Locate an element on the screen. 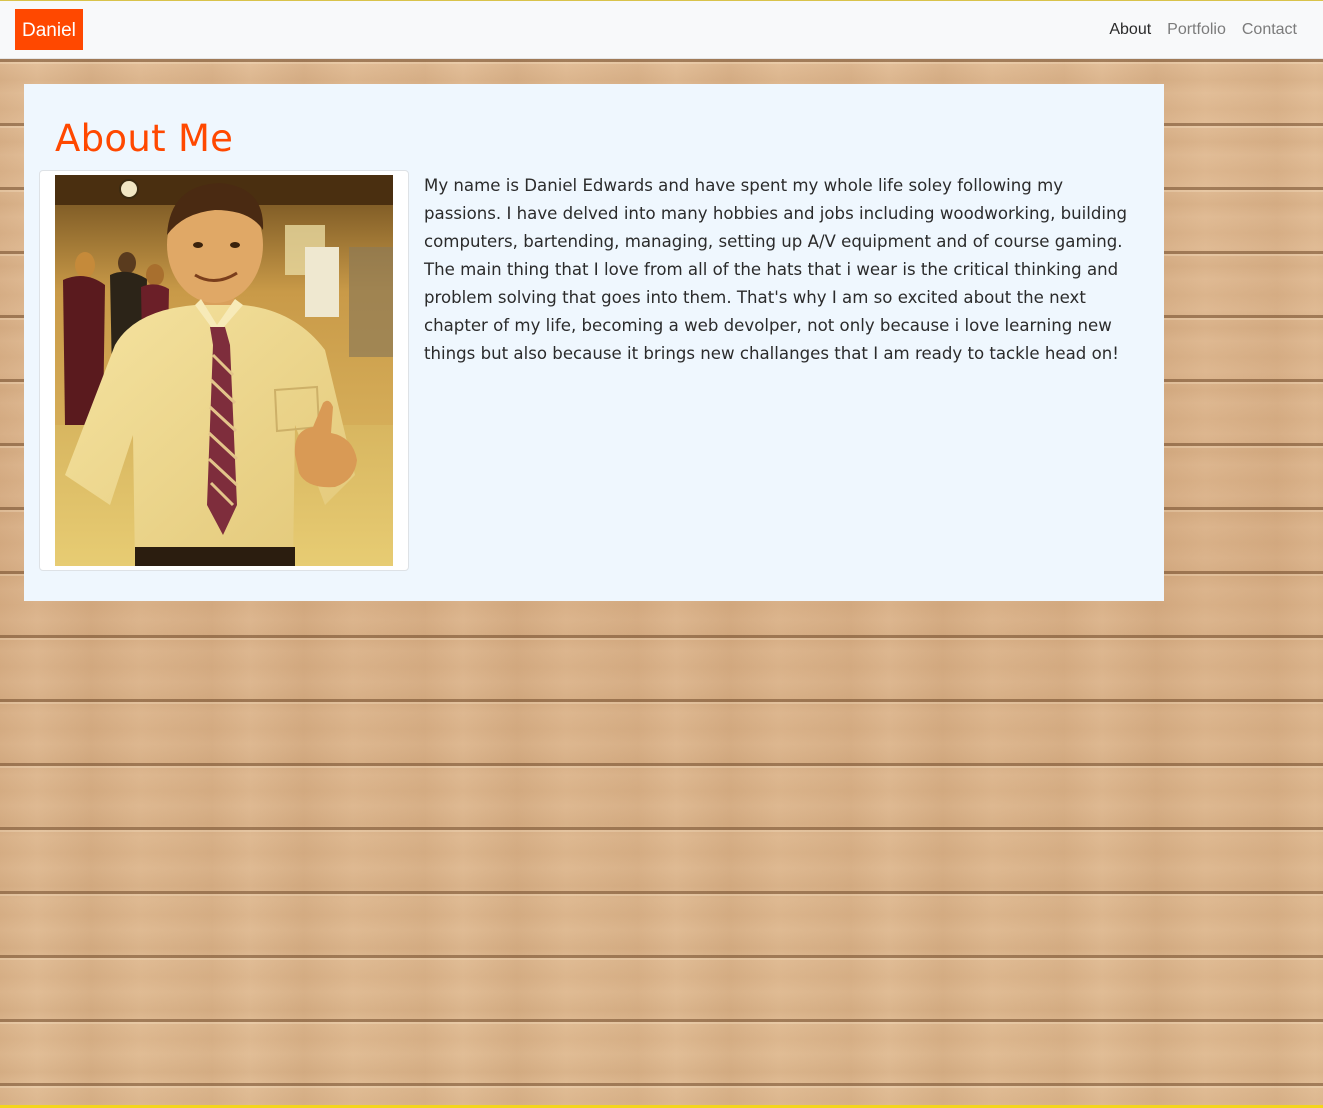 The width and height of the screenshot is (1323, 1108). nav-links: About Portfolio Contact is located at coordinates (1203, 30).